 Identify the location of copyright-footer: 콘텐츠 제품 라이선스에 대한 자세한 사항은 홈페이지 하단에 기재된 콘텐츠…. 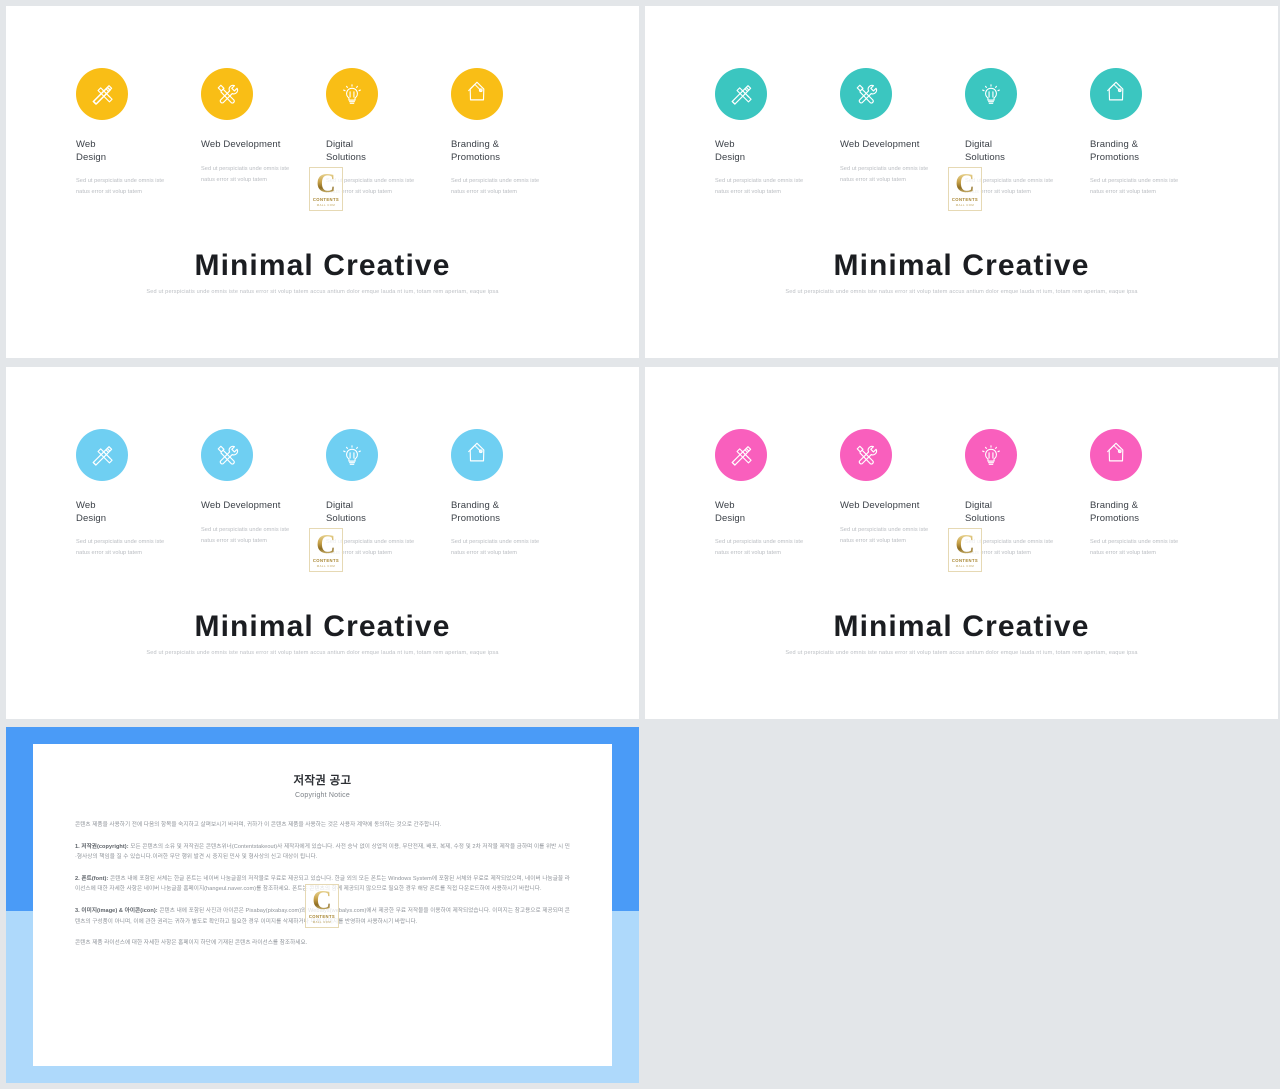
(191, 943).